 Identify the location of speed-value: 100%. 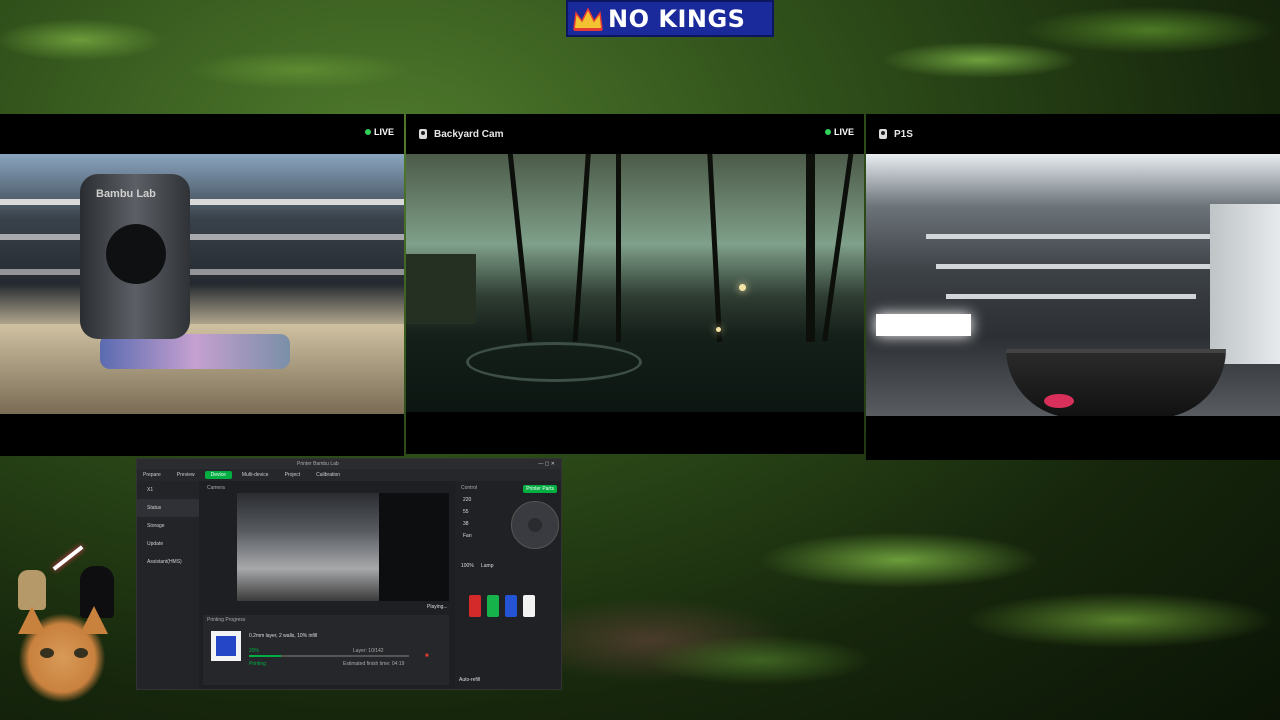
(467, 566).